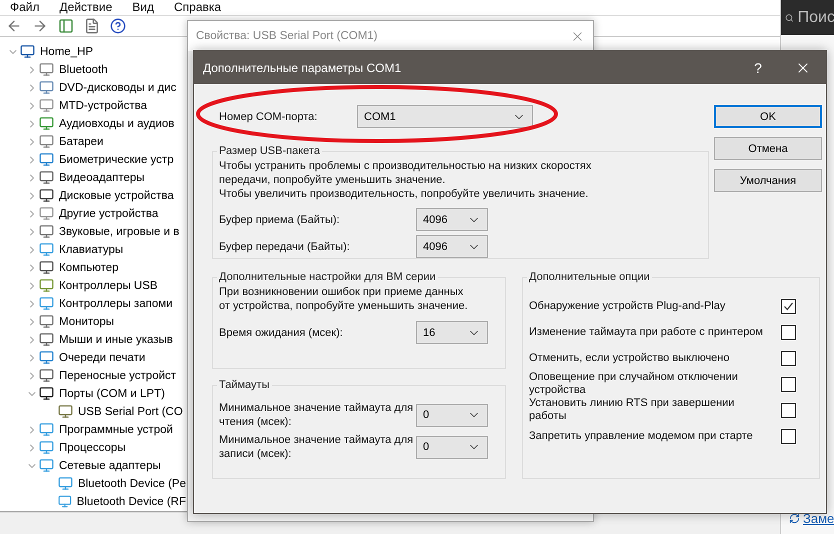 This screenshot has width=834, height=534. I want to click on description-text: Чтобы устранить проблемы с производительностью на низких скоростях передачи, попробуйте уменьшить значение., so click(405, 173).